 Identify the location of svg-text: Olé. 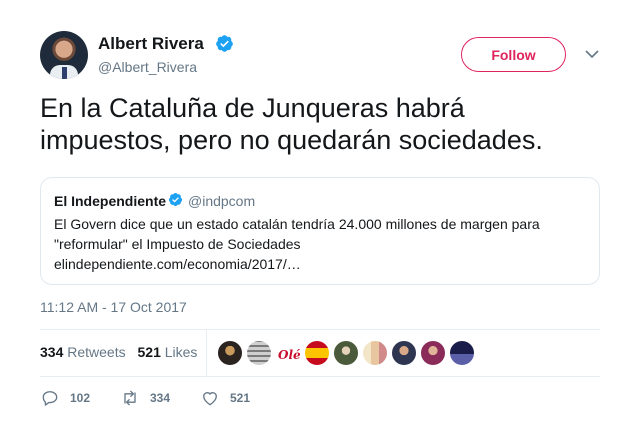
(289, 355).